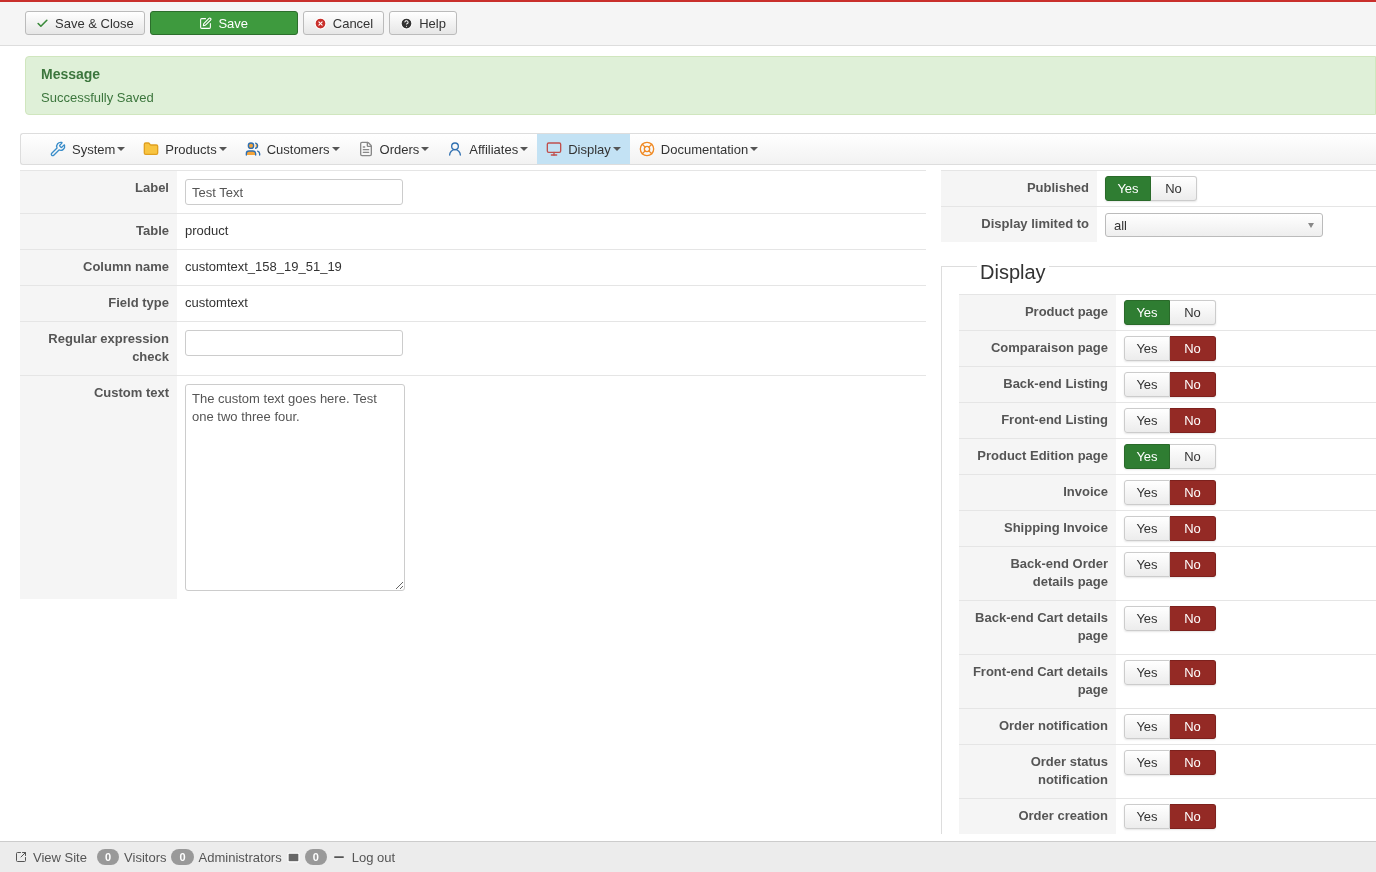 Image resolution: width=1376 pixels, height=872 pixels. I want to click on menu-item: Products, so click(185, 149).